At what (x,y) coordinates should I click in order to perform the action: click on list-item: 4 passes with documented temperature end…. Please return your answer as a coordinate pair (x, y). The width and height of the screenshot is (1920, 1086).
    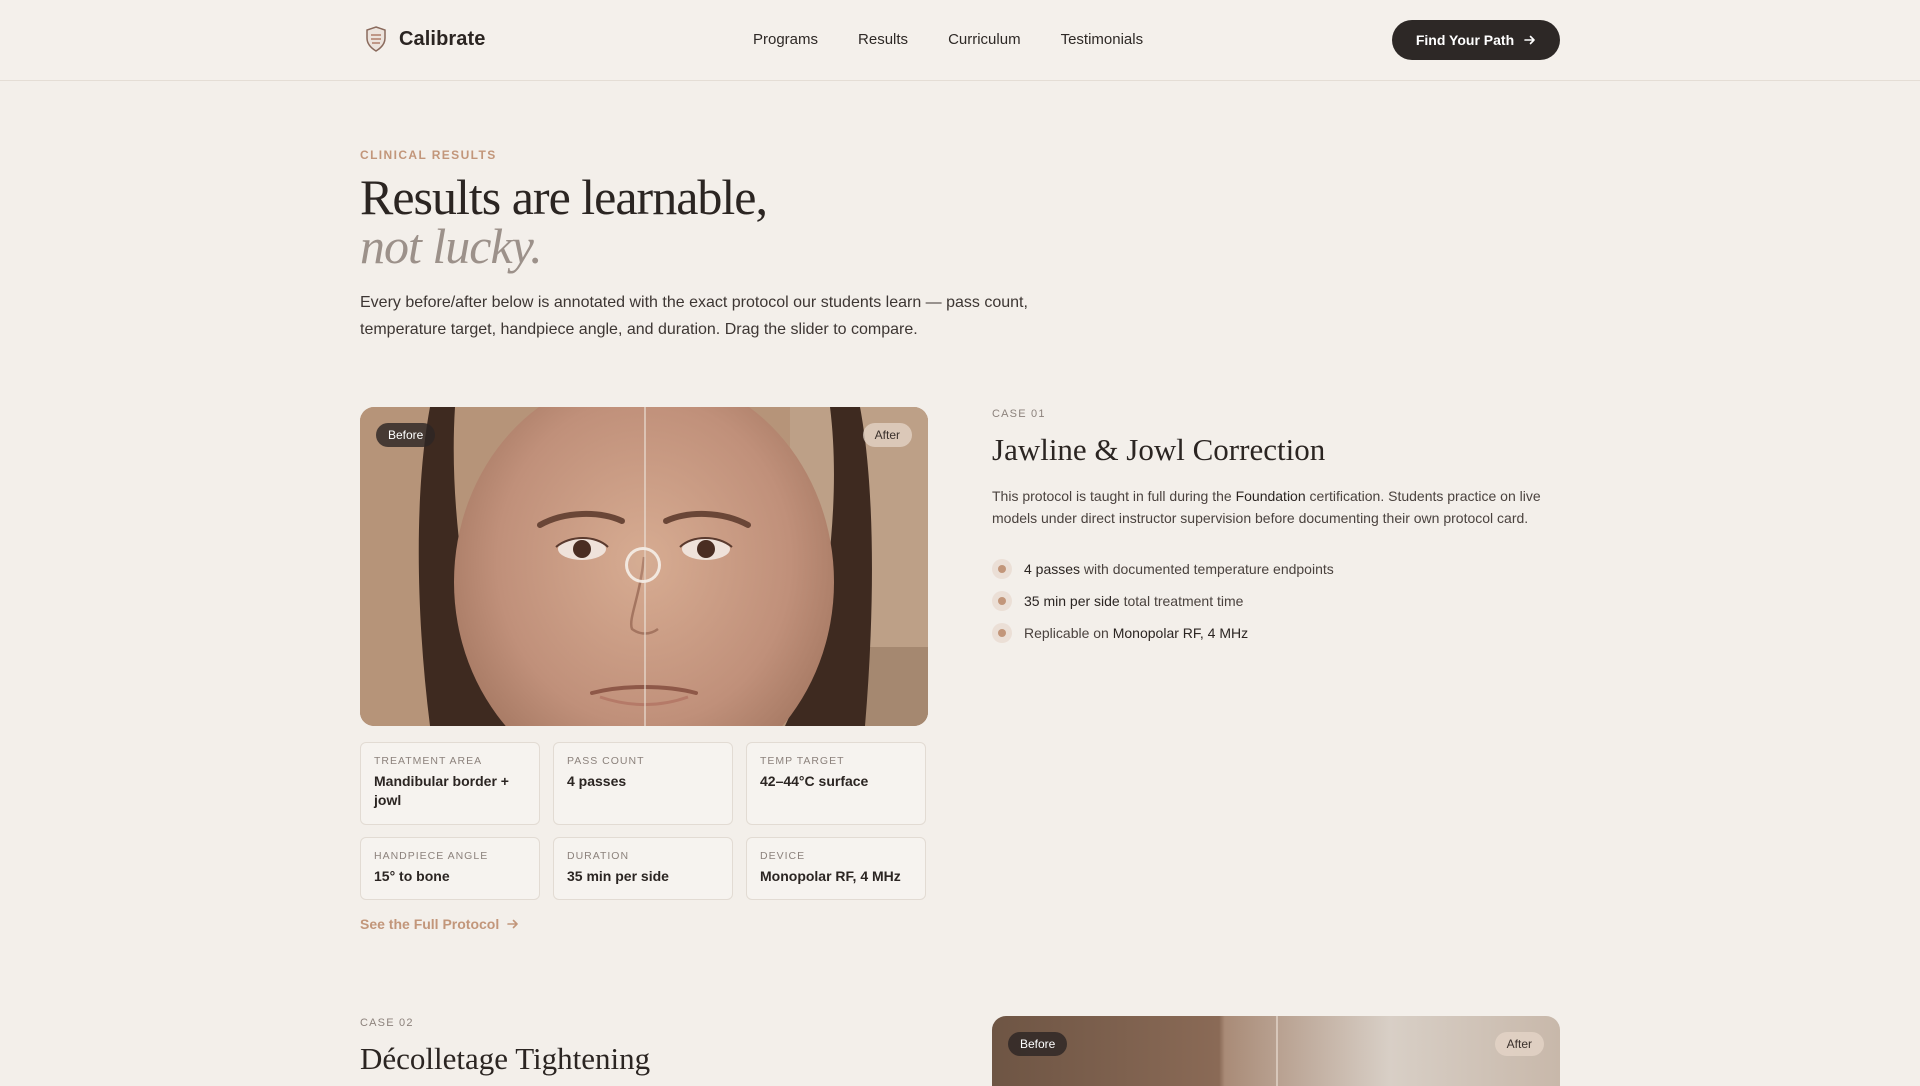
    Looking at the image, I should click on (1163, 569).